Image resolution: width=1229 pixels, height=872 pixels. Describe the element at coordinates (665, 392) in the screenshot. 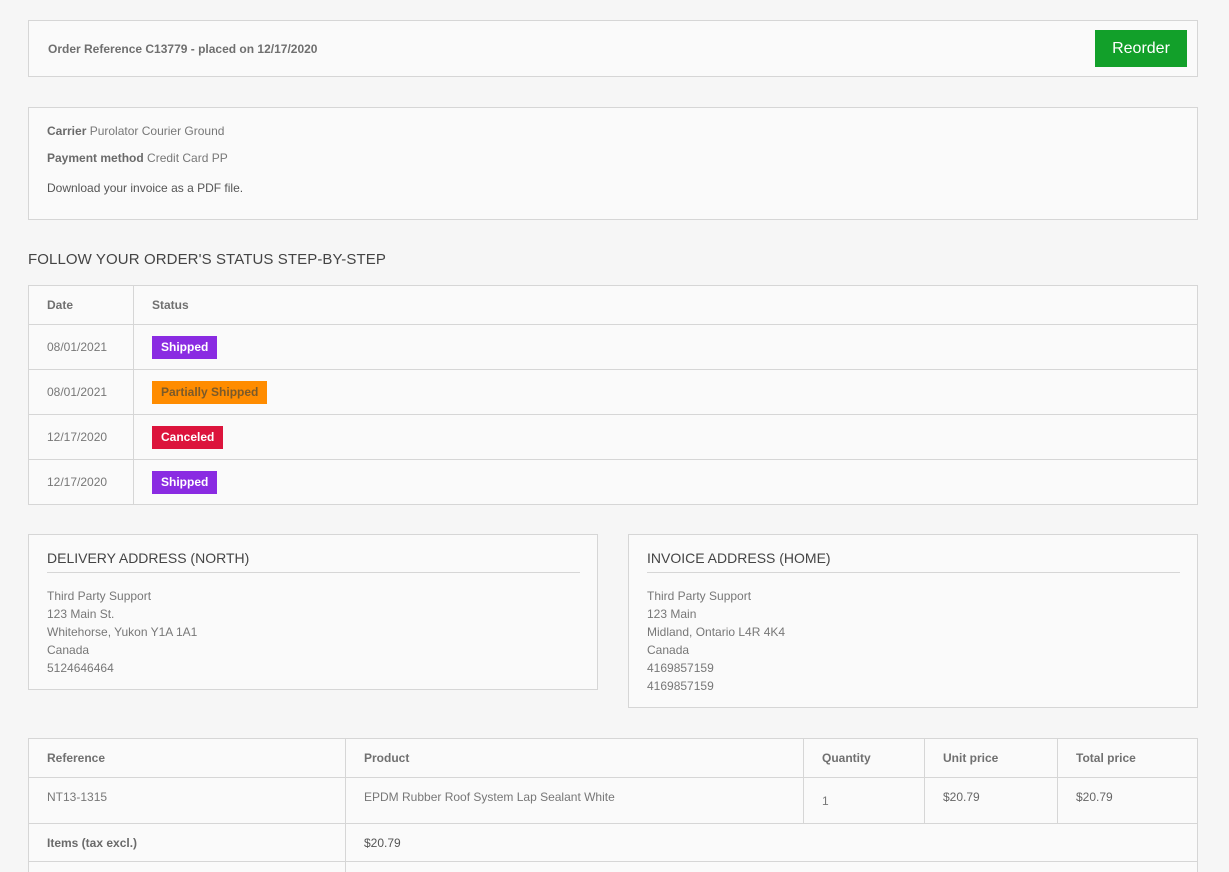

I see `status-cell: Partially Shipped` at that location.